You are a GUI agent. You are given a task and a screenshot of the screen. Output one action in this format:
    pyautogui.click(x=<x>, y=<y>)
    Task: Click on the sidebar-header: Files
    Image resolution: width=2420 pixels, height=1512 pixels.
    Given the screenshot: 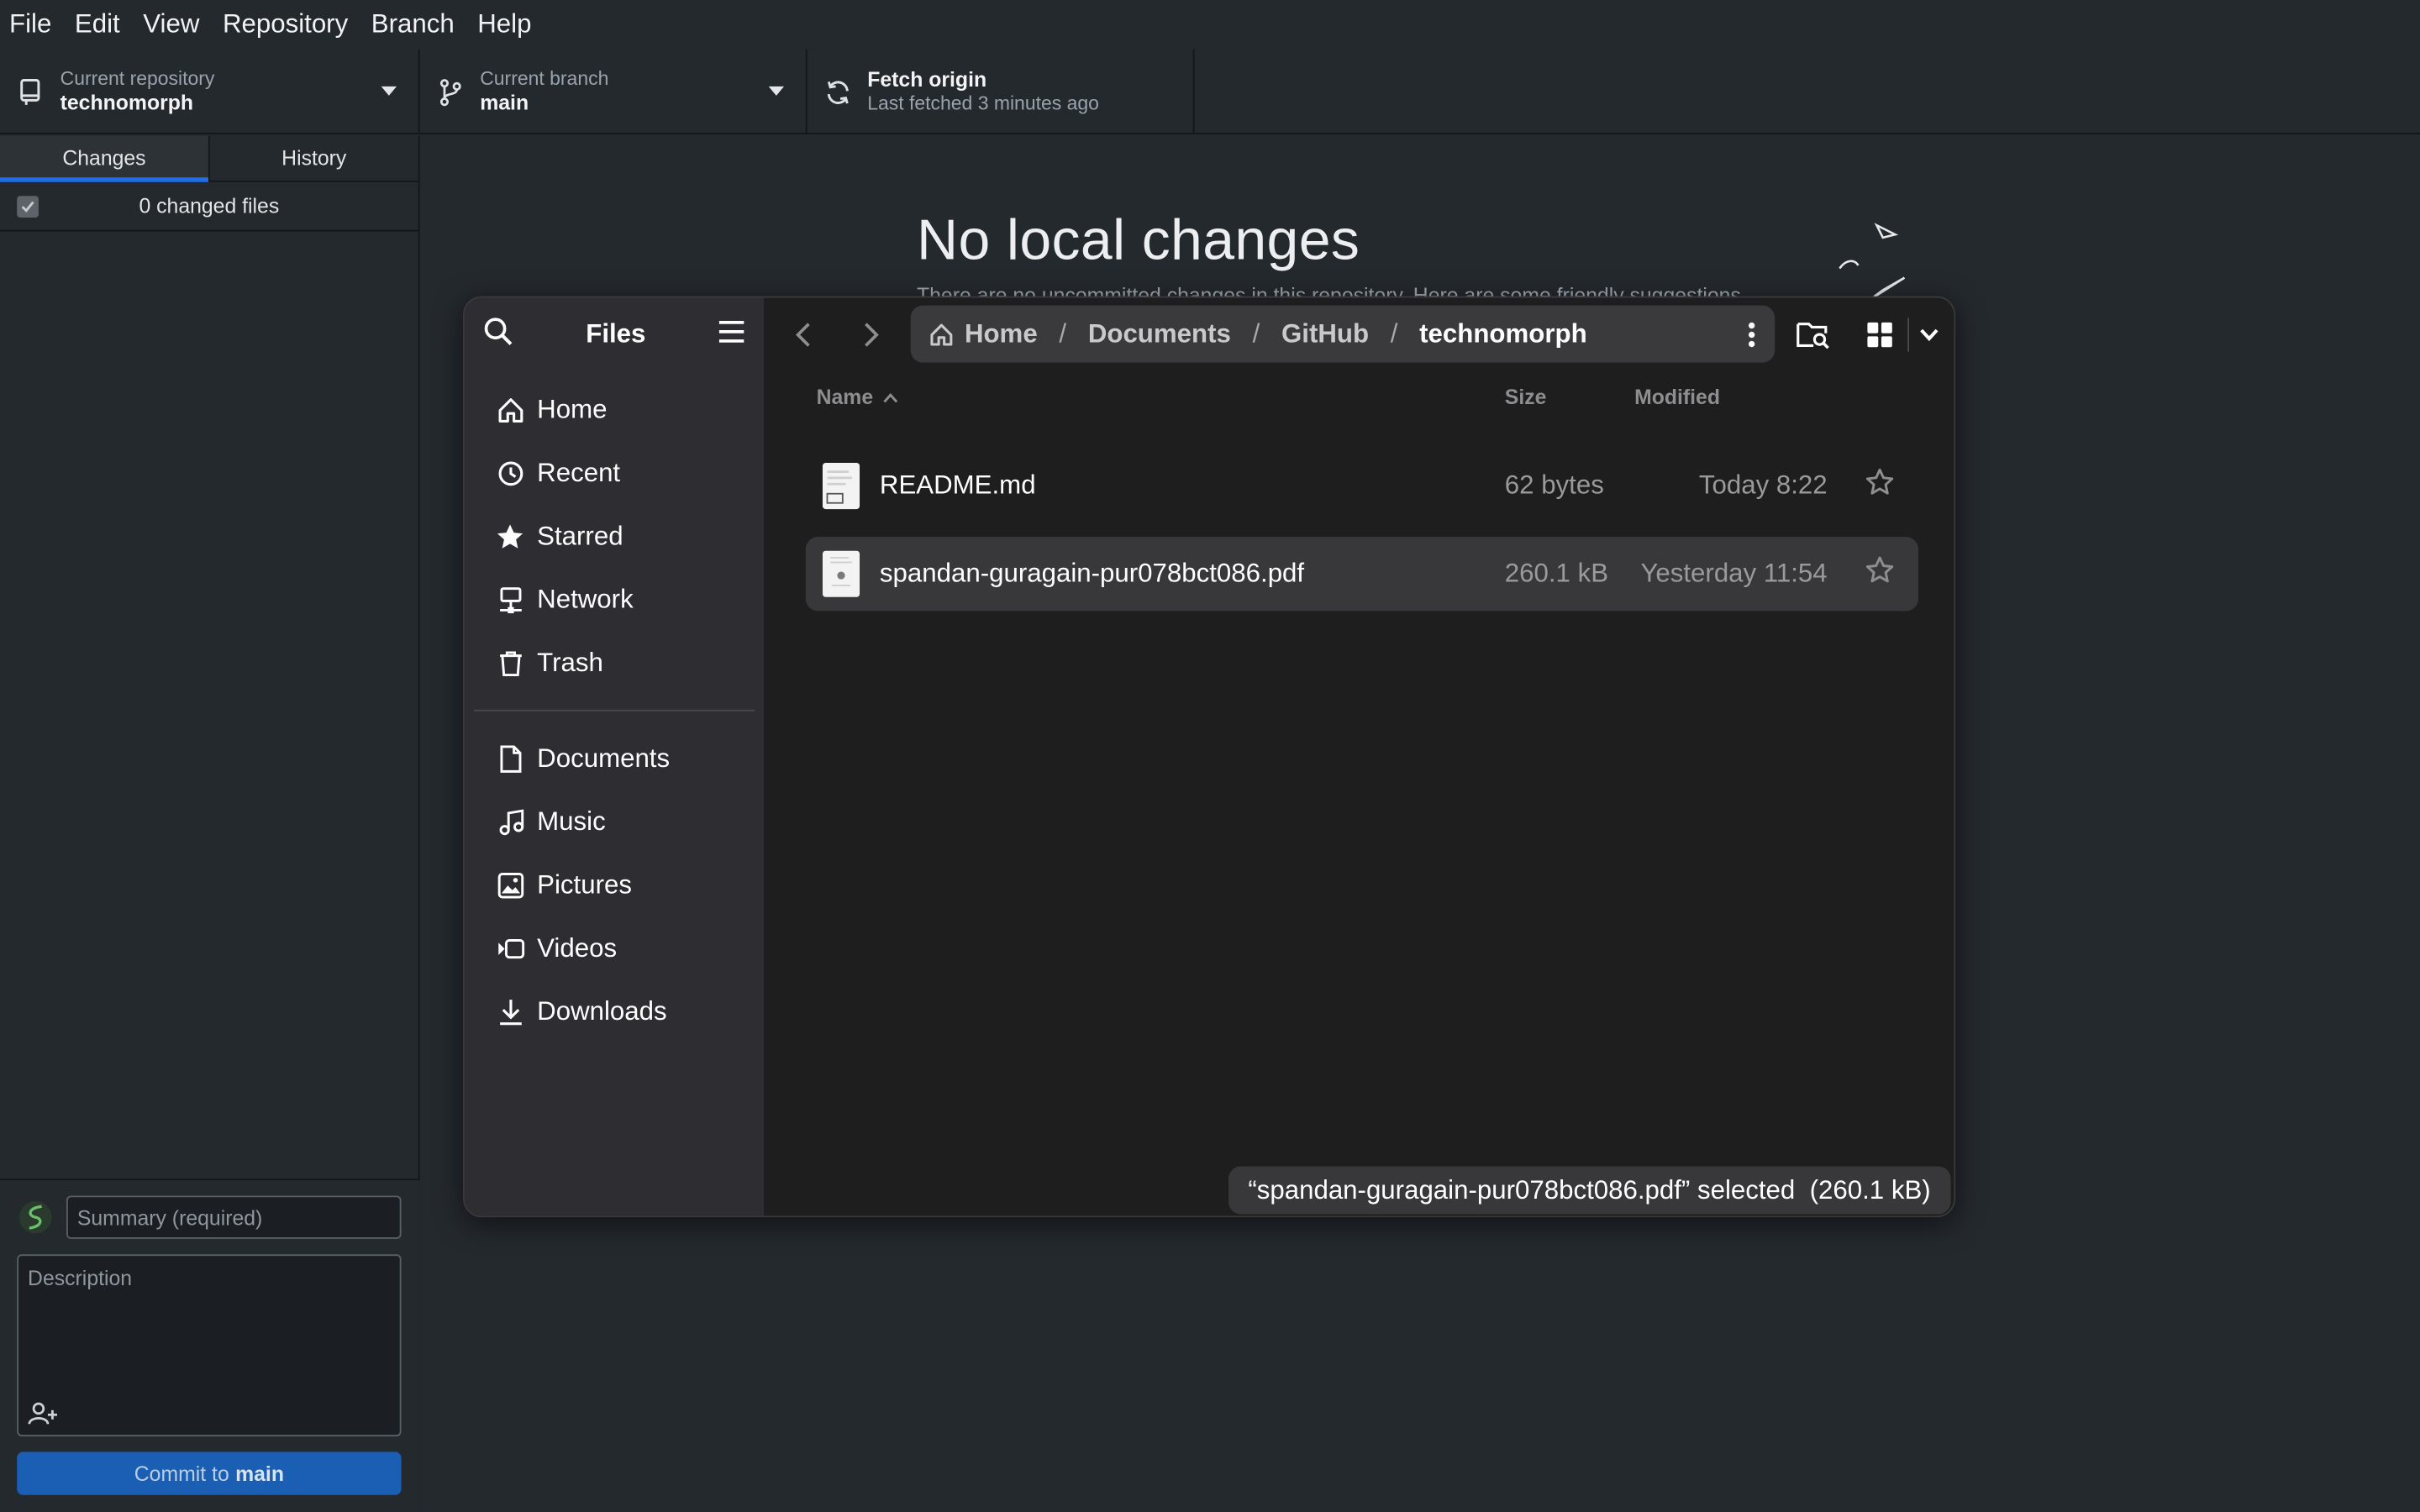 What is the action you would take?
    pyautogui.click(x=614, y=334)
    